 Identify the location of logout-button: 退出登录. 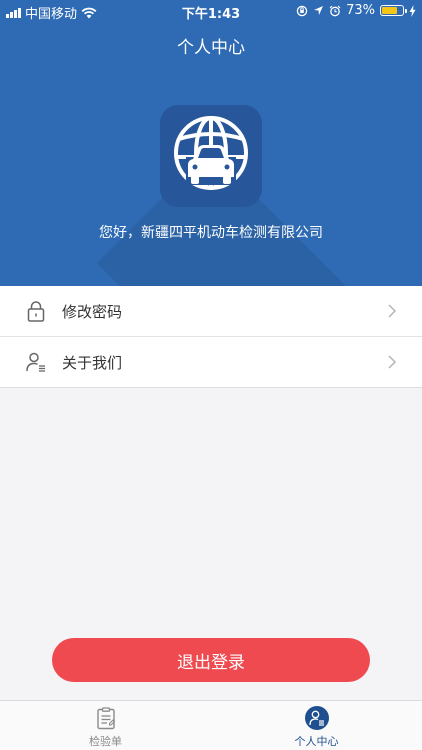
(211, 660).